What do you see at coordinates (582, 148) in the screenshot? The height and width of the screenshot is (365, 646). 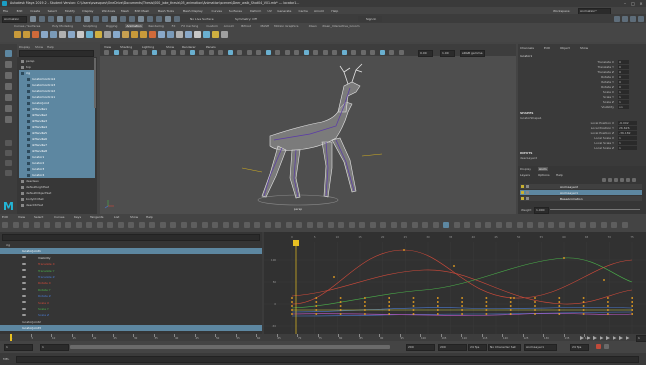 I see `shape-channel-row: Local Scale Z 1` at bounding box center [582, 148].